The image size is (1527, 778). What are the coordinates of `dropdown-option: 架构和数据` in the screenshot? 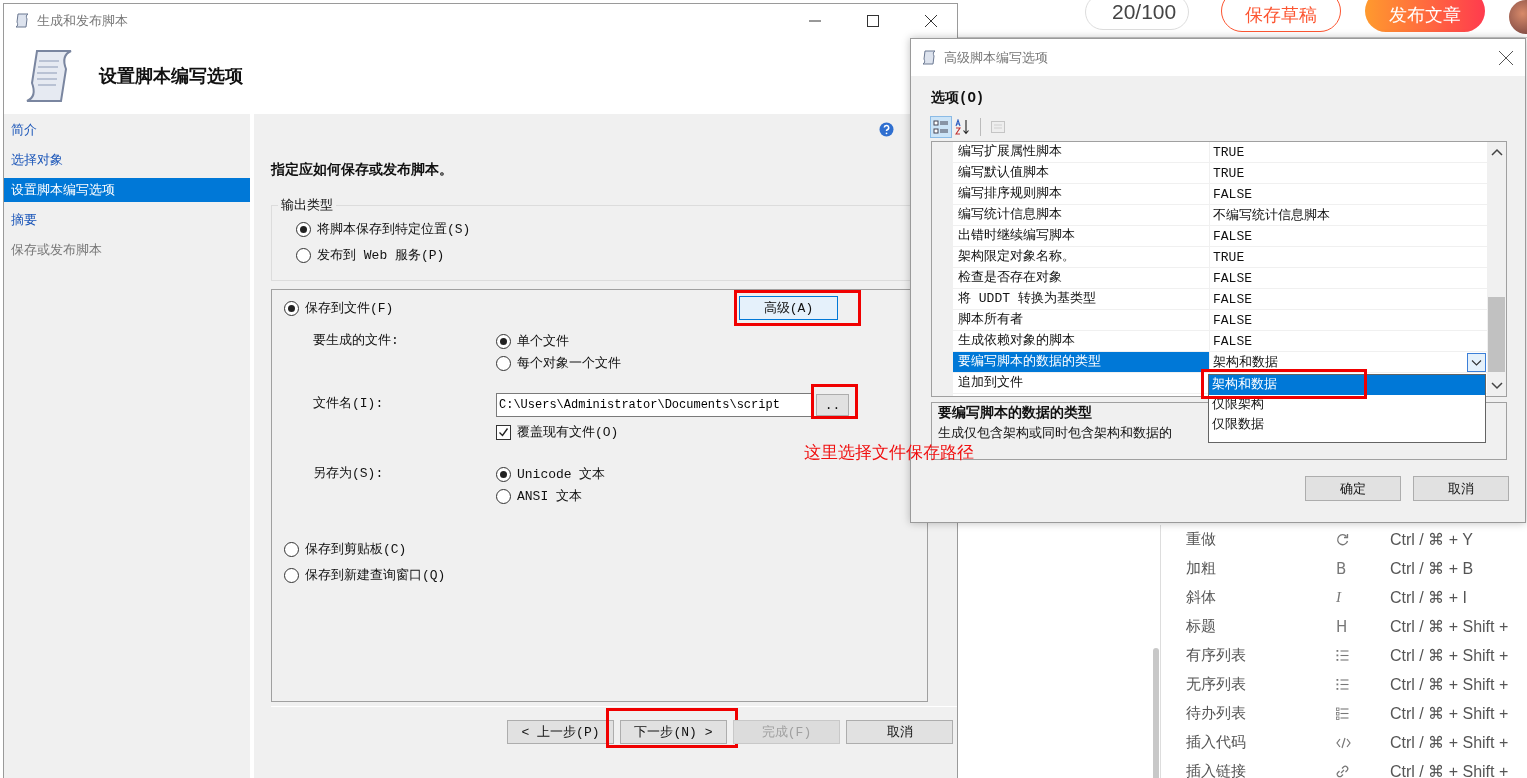 It's located at (1347, 385).